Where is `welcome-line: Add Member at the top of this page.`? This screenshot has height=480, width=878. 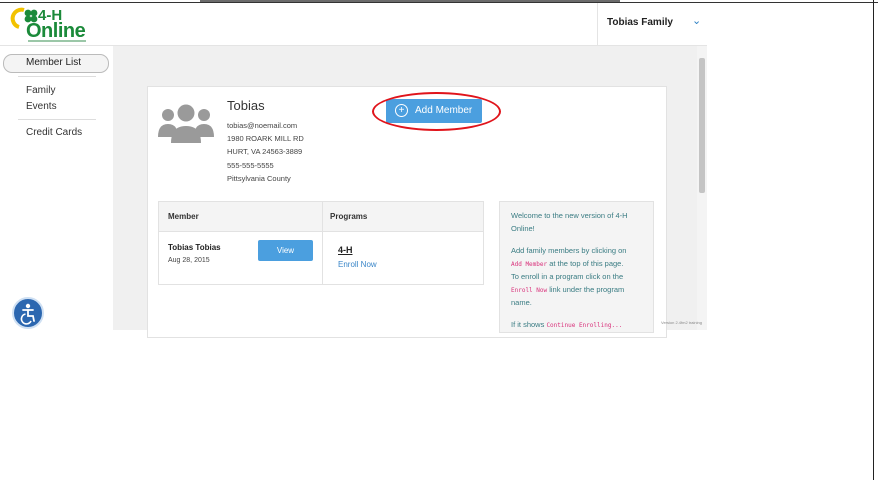 welcome-line: Add Member at the top of this page. is located at coordinates (567, 263).